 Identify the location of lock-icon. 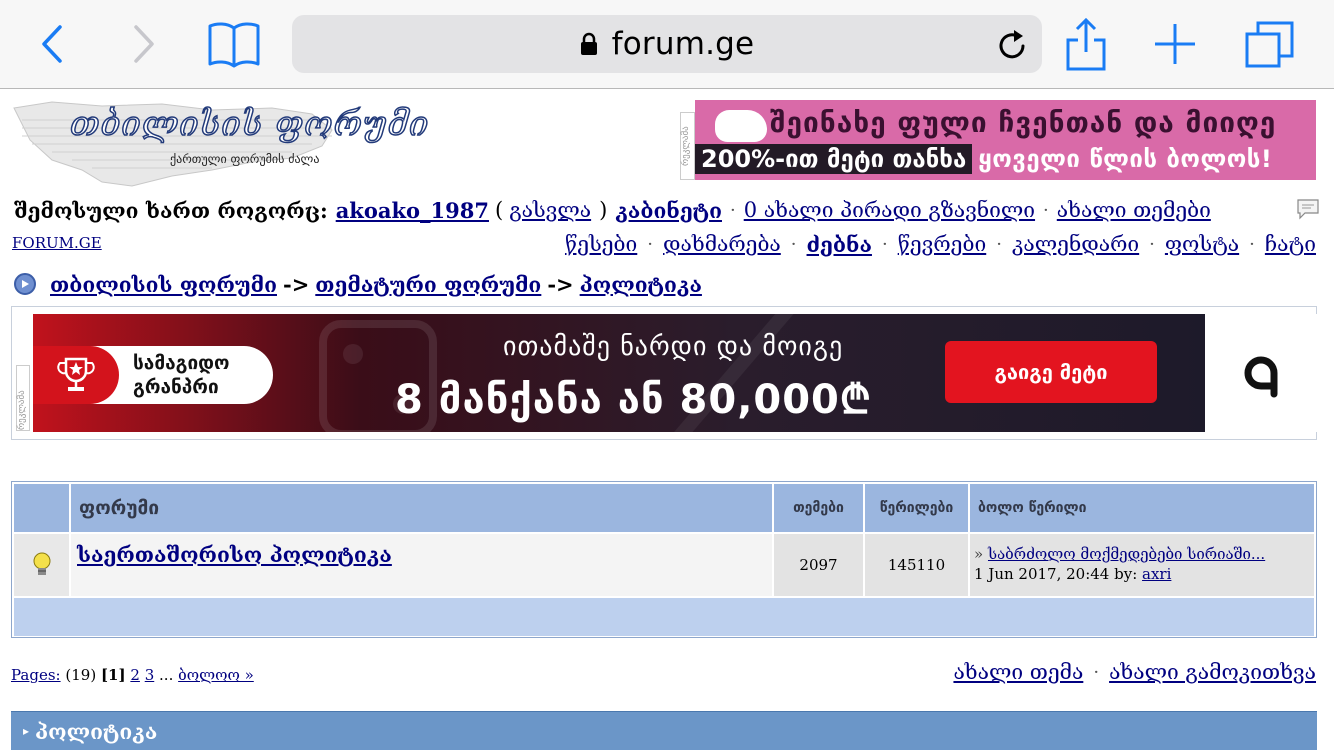
(588, 43).